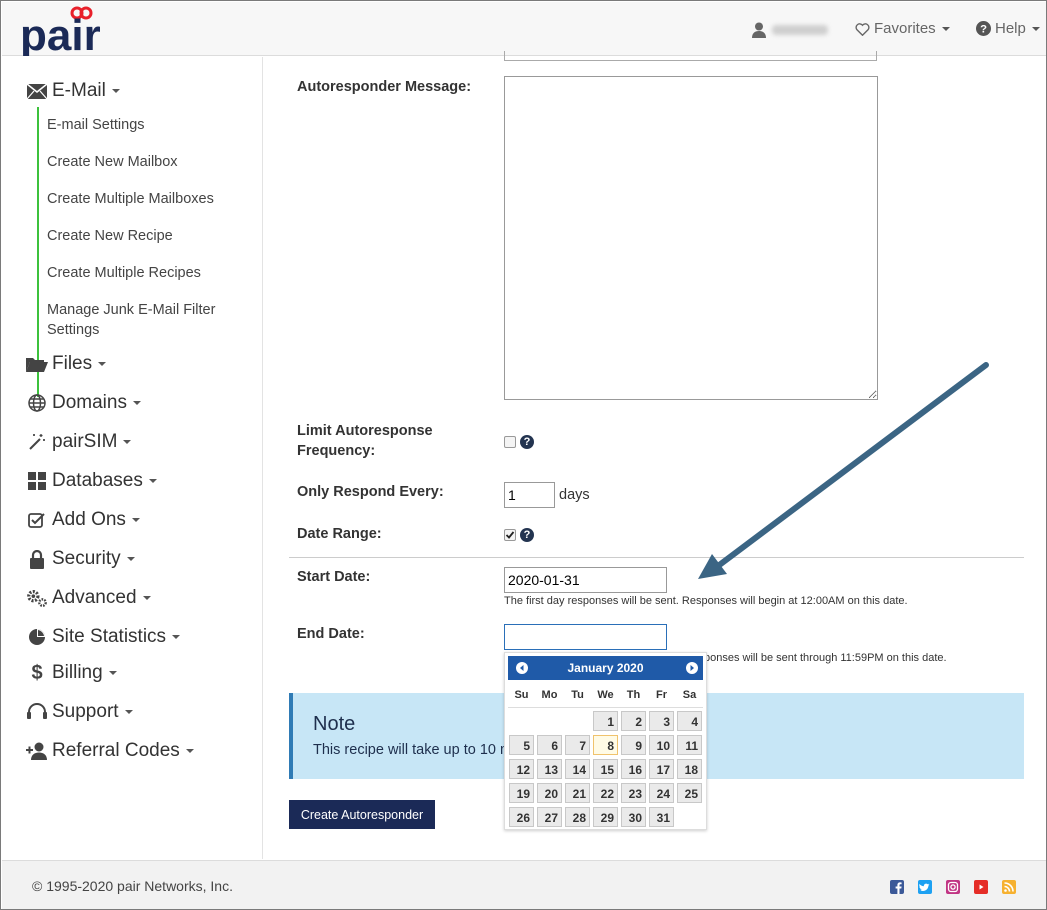 This screenshot has height=910, width=1047. I want to click on youtube-icon, so click(981, 887).